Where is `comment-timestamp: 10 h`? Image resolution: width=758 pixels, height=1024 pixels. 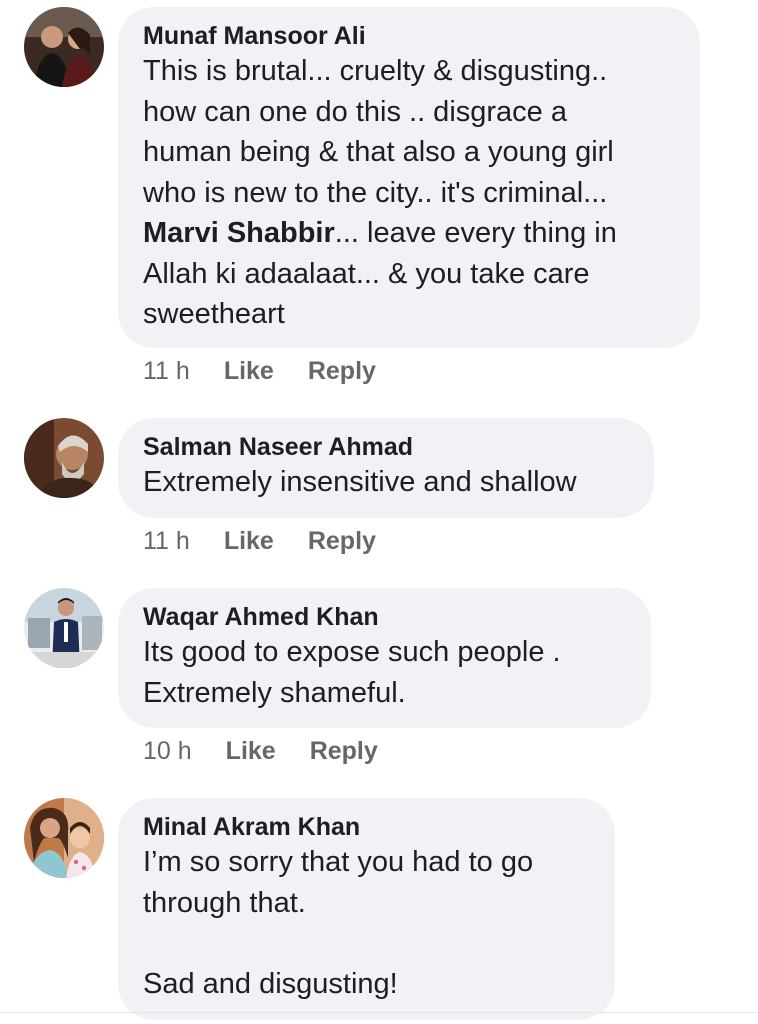 comment-timestamp: 10 h is located at coordinates (167, 751).